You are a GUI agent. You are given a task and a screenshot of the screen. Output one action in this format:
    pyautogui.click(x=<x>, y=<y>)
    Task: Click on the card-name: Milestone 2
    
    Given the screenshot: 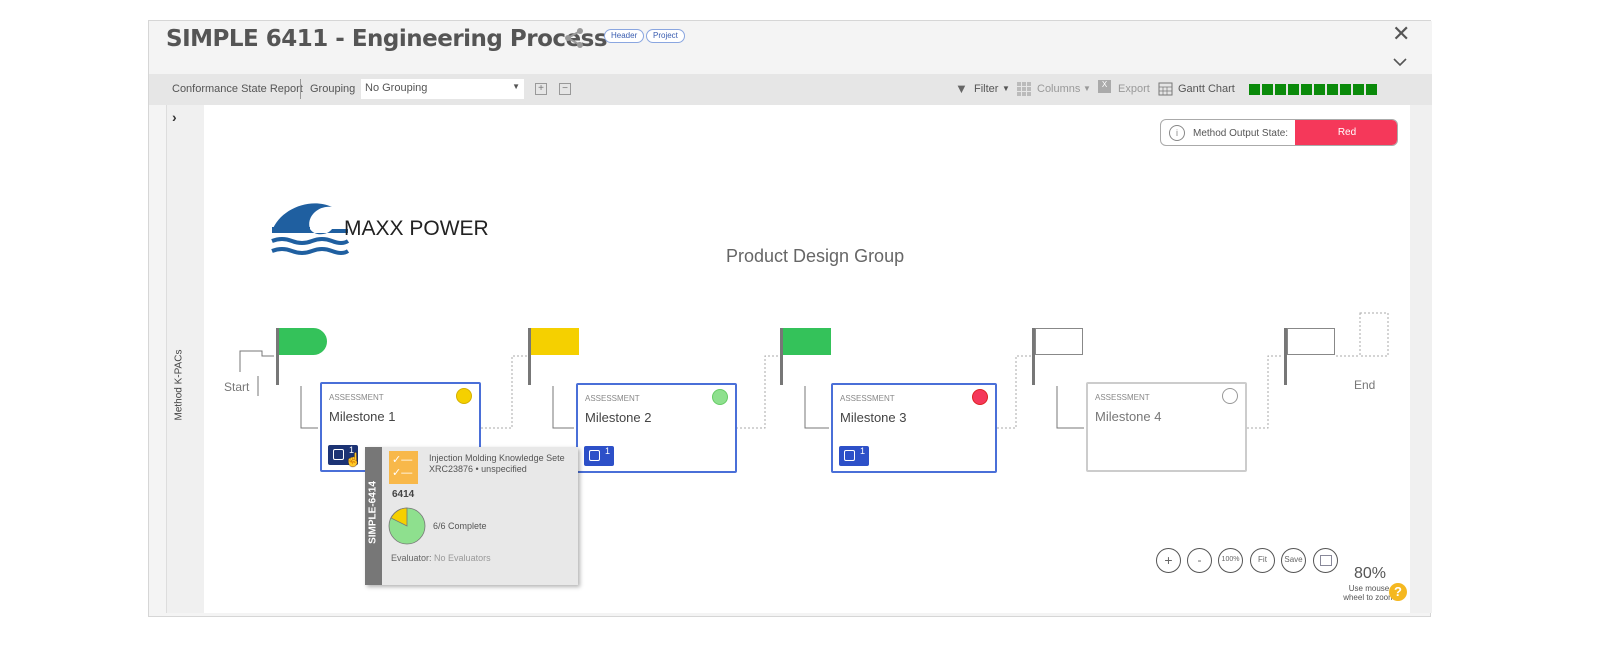 What is the action you would take?
    pyautogui.click(x=618, y=417)
    